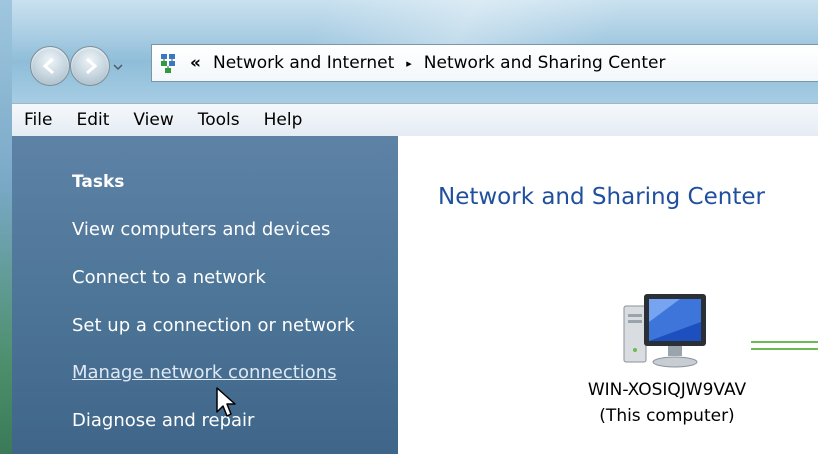  I want to click on menu-file: File, so click(38, 120).